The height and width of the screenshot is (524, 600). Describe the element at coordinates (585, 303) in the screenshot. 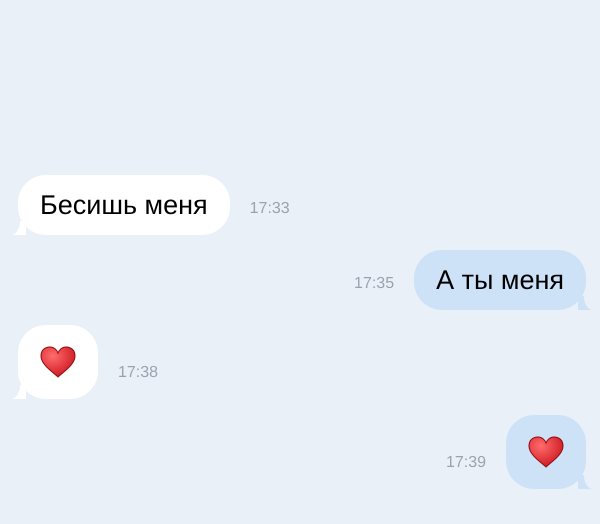

I see `bubble-tail` at that location.